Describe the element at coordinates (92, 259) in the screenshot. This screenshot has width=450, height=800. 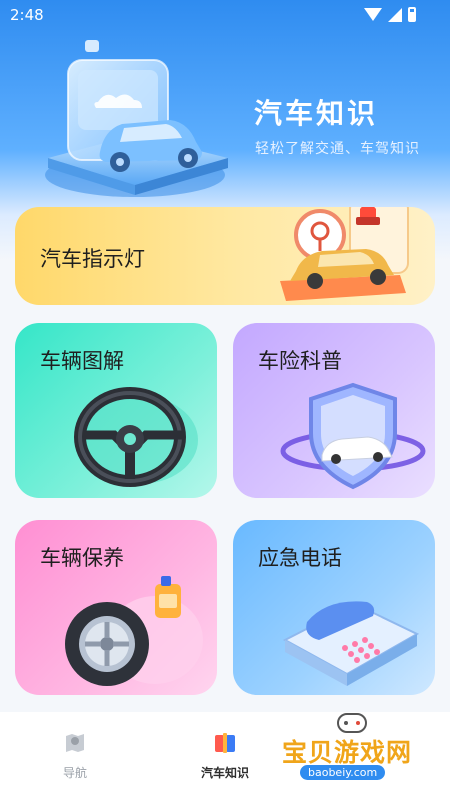
I see `card-label: 汽车指示灯` at that location.